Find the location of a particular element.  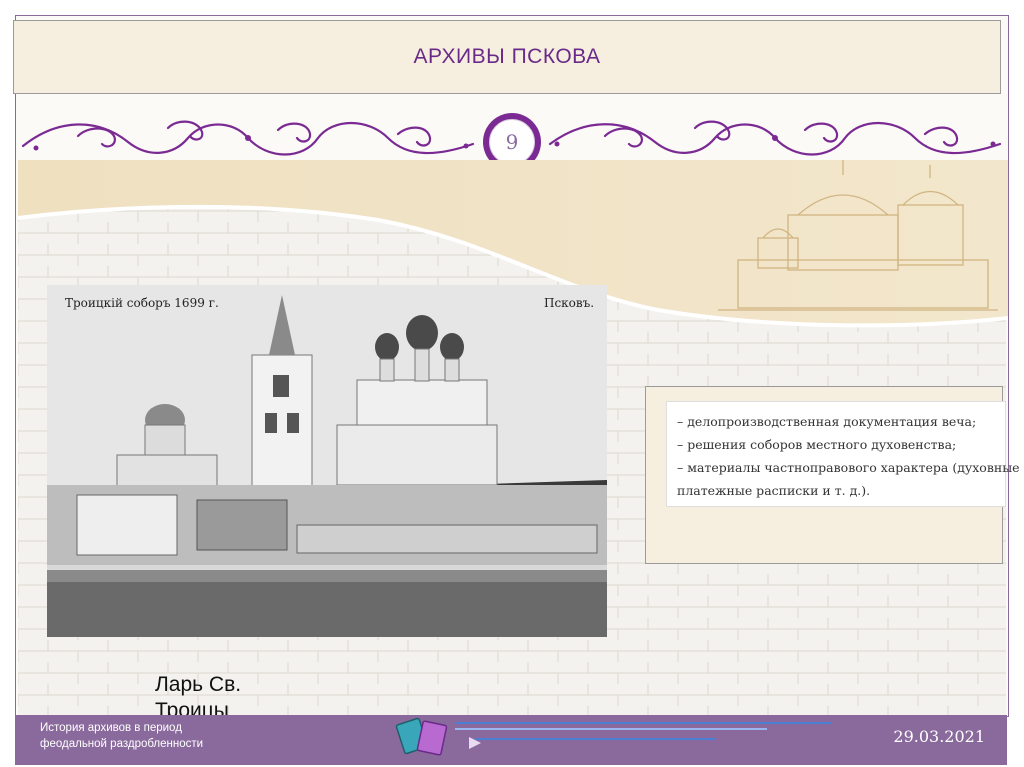

footer-title-line-1: История архивов в период is located at coordinates (111, 728).